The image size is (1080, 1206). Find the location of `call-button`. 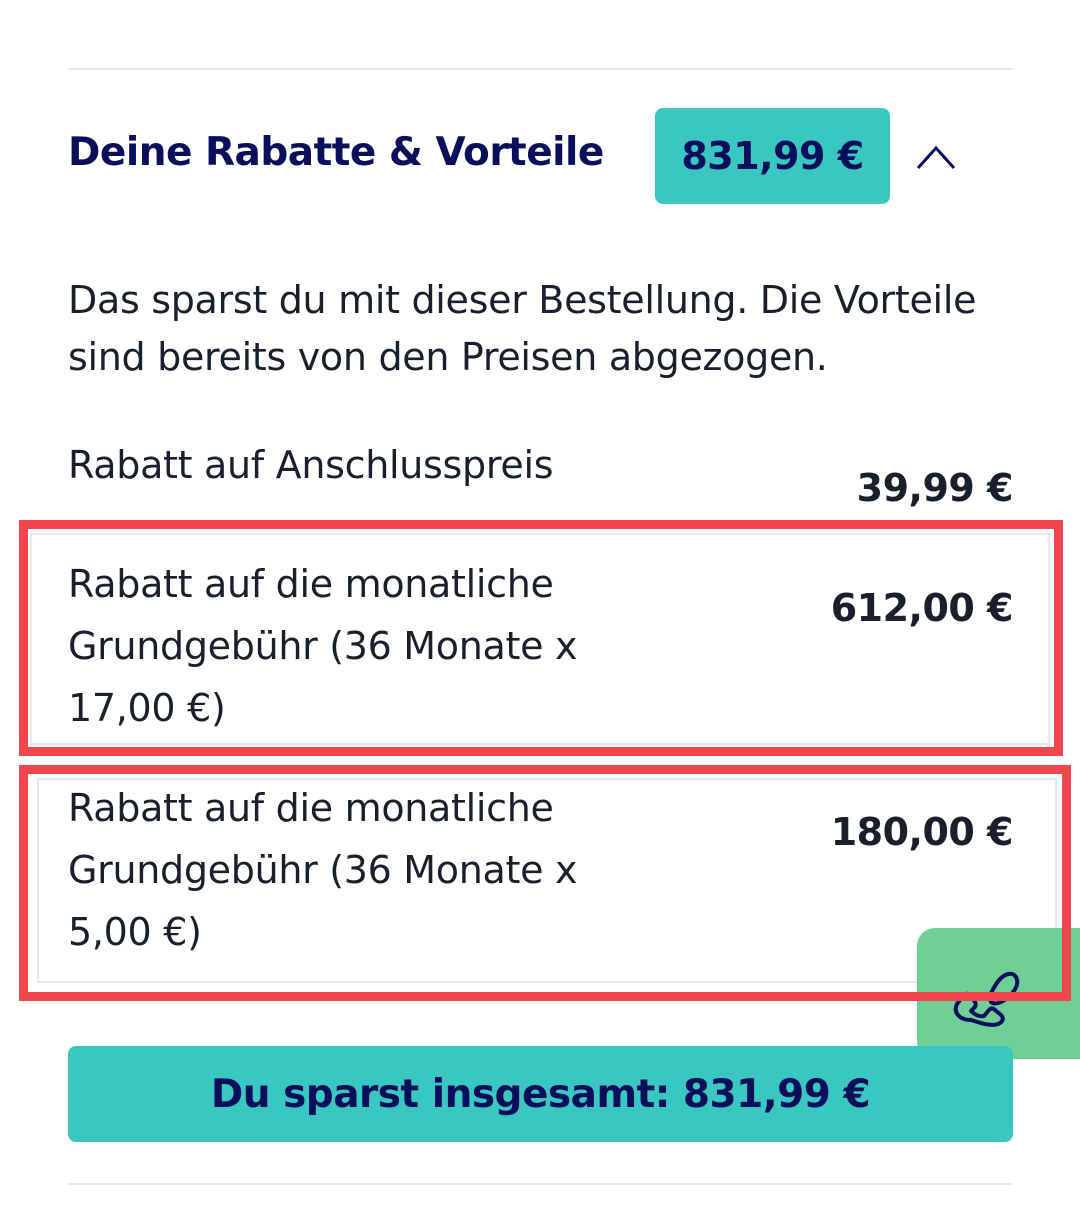

call-button is located at coordinates (998, 993).